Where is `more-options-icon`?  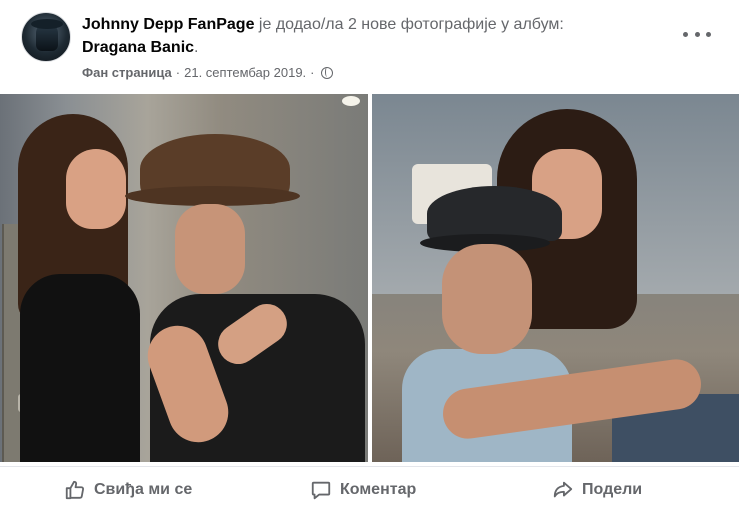 more-options-icon is located at coordinates (697, 34).